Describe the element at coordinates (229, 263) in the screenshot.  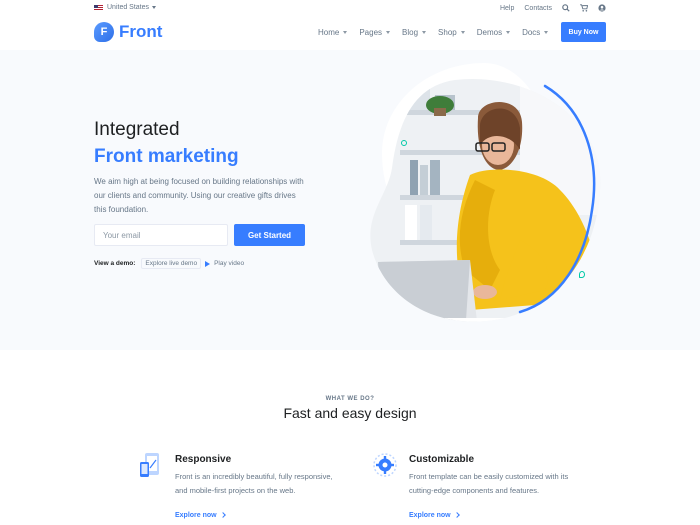
I see `play-video-label: Play video` at that location.